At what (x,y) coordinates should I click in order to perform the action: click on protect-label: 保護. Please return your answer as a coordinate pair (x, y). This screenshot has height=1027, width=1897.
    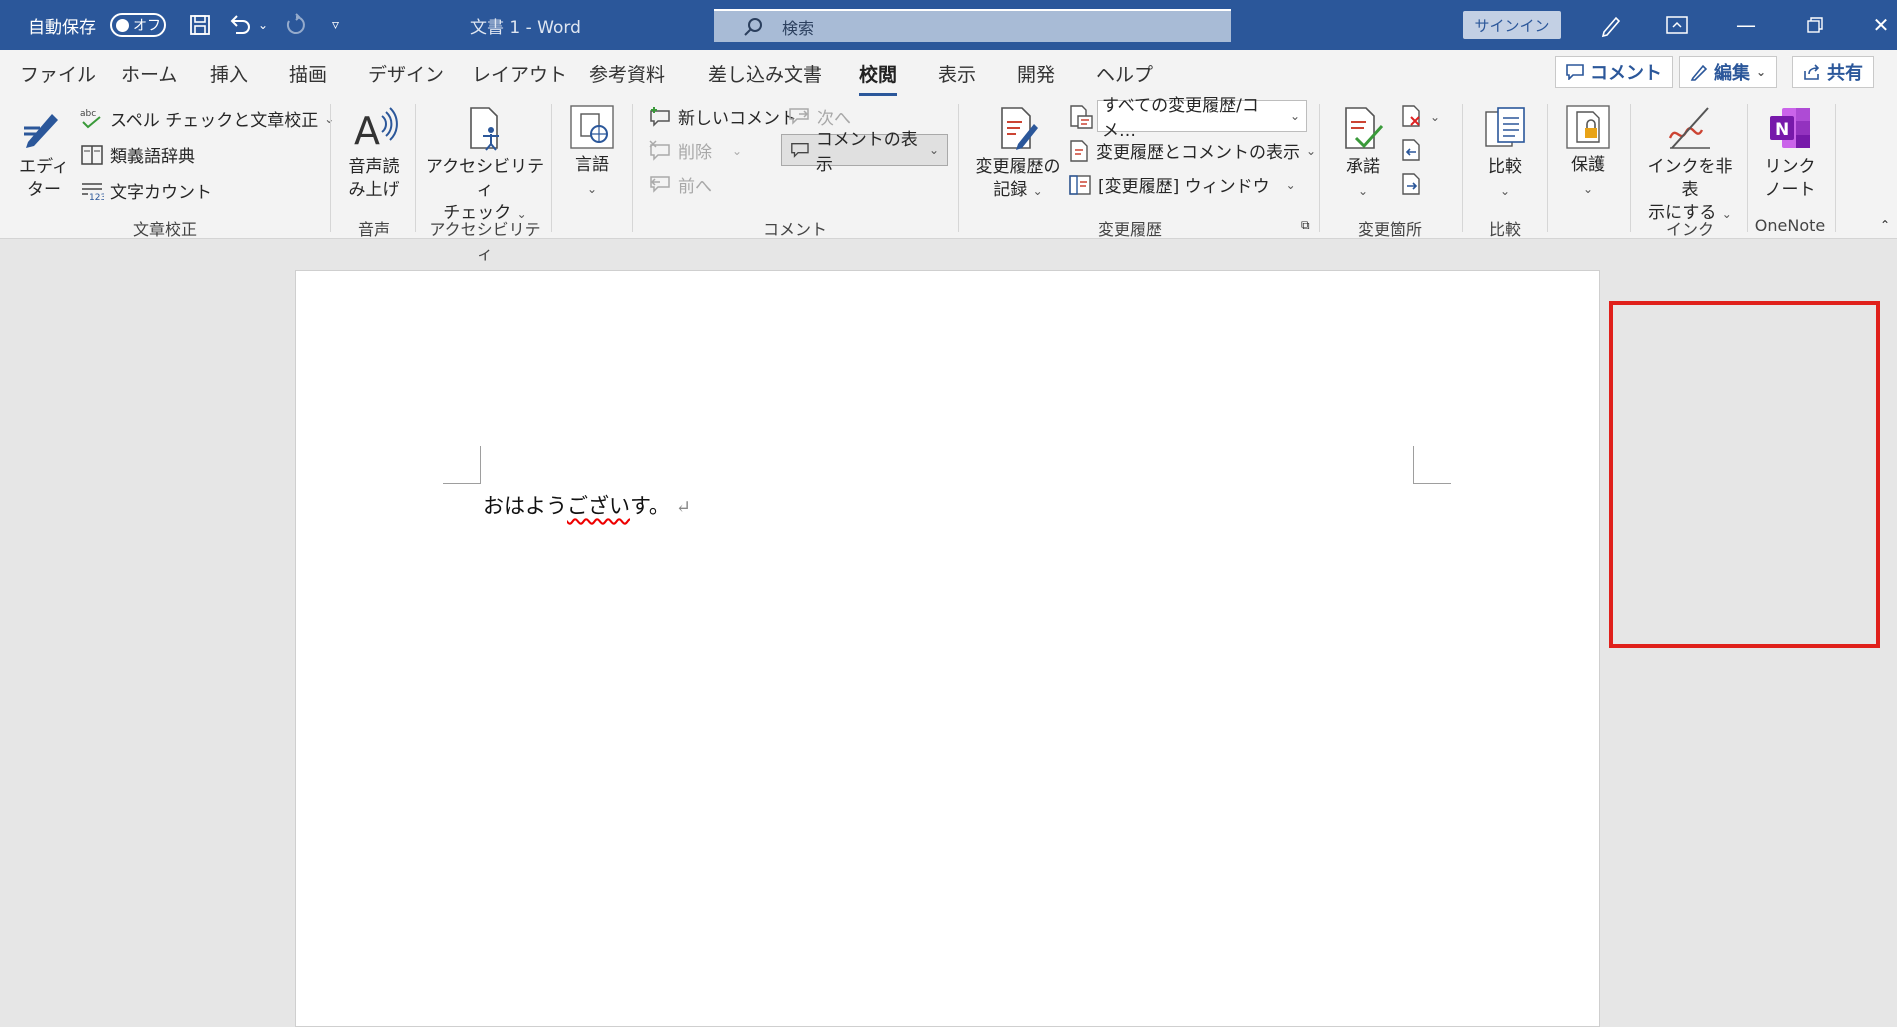
    Looking at the image, I should click on (1588, 165).